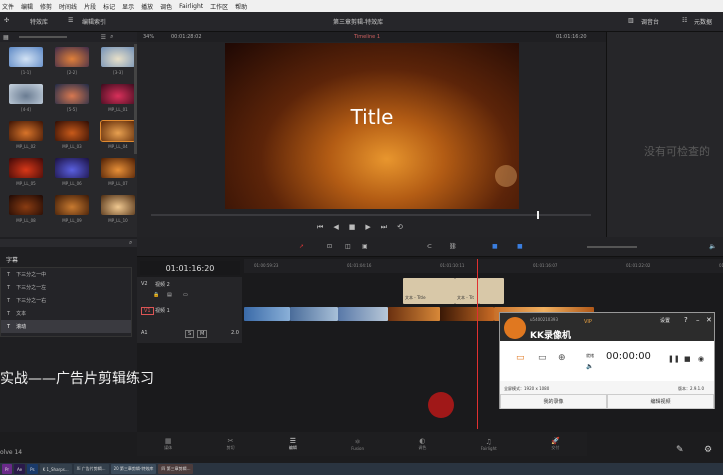  Describe the element at coordinates (118, 65) in the screenshot. I see `media-clip: [3-3]` at that location.